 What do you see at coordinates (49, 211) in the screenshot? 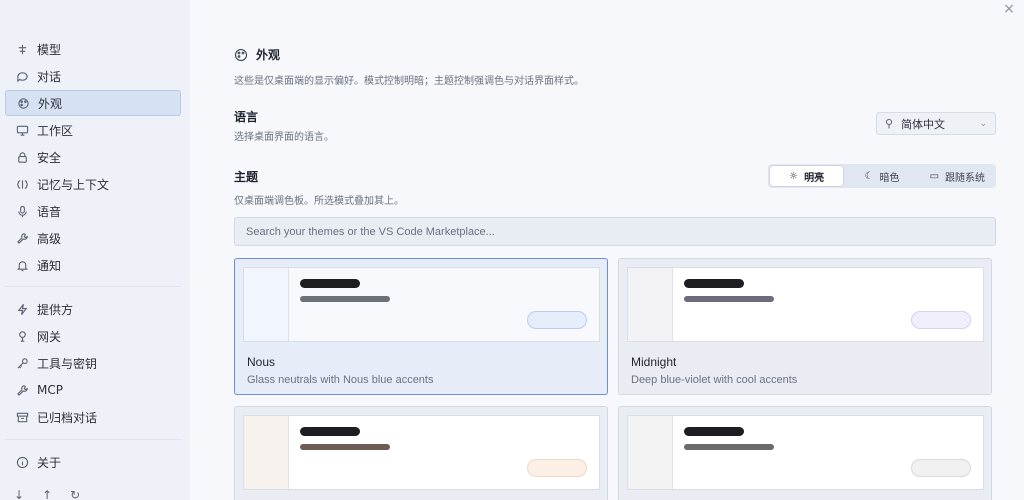
I see `sidebar-item-label: 语音` at bounding box center [49, 211].